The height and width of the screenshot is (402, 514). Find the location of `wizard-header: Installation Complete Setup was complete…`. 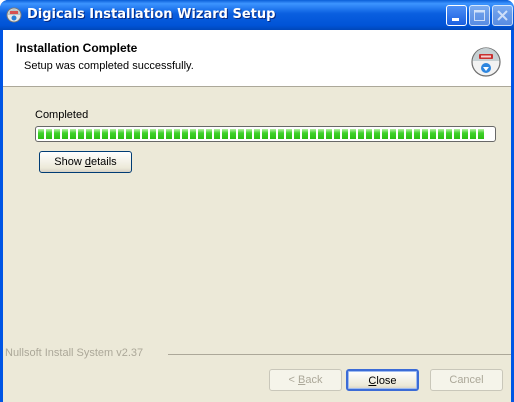

wizard-header: Installation Complete Setup was complete… is located at coordinates (257, 58).